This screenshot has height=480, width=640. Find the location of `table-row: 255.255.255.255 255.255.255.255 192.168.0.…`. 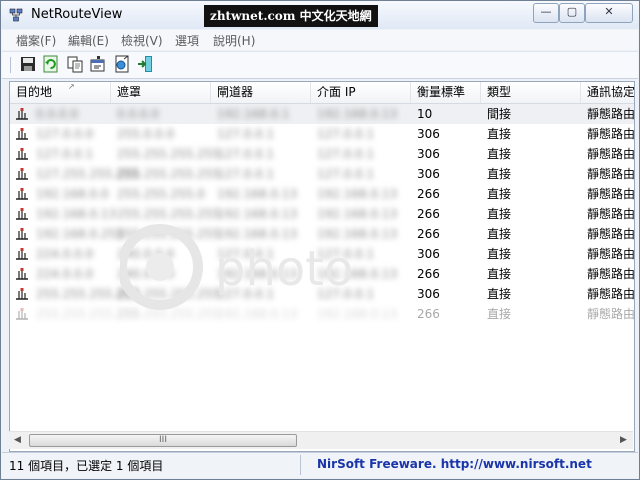

table-row: 255.255.255.255 255.255.255.255 192.168.0.… is located at coordinates (322, 314).